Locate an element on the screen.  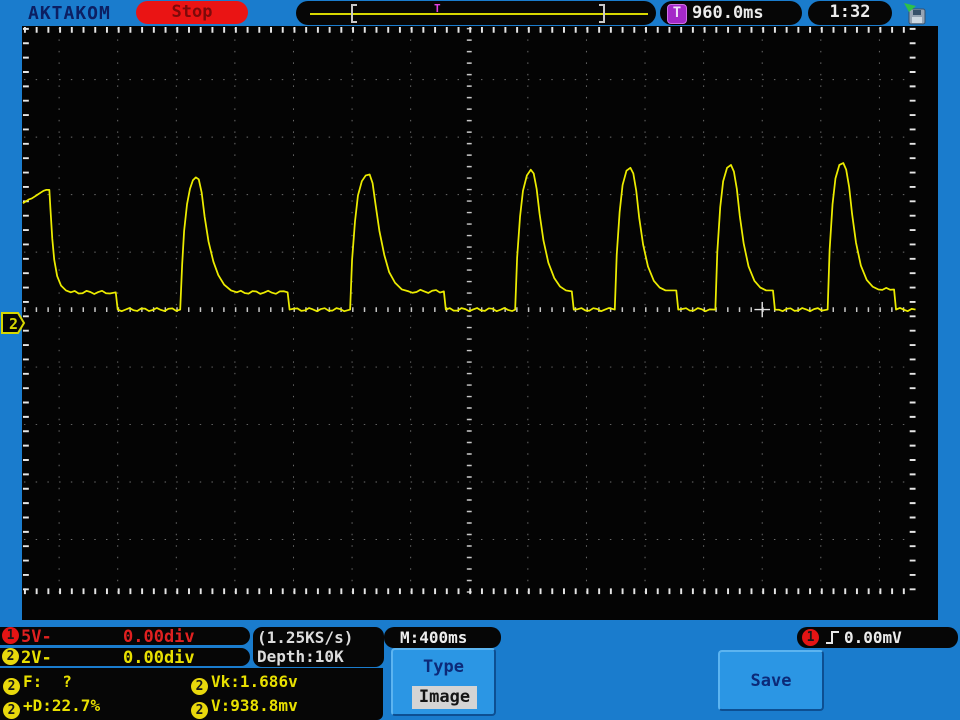
channel2-marker-label: 2 is located at coordinates (13, 324).